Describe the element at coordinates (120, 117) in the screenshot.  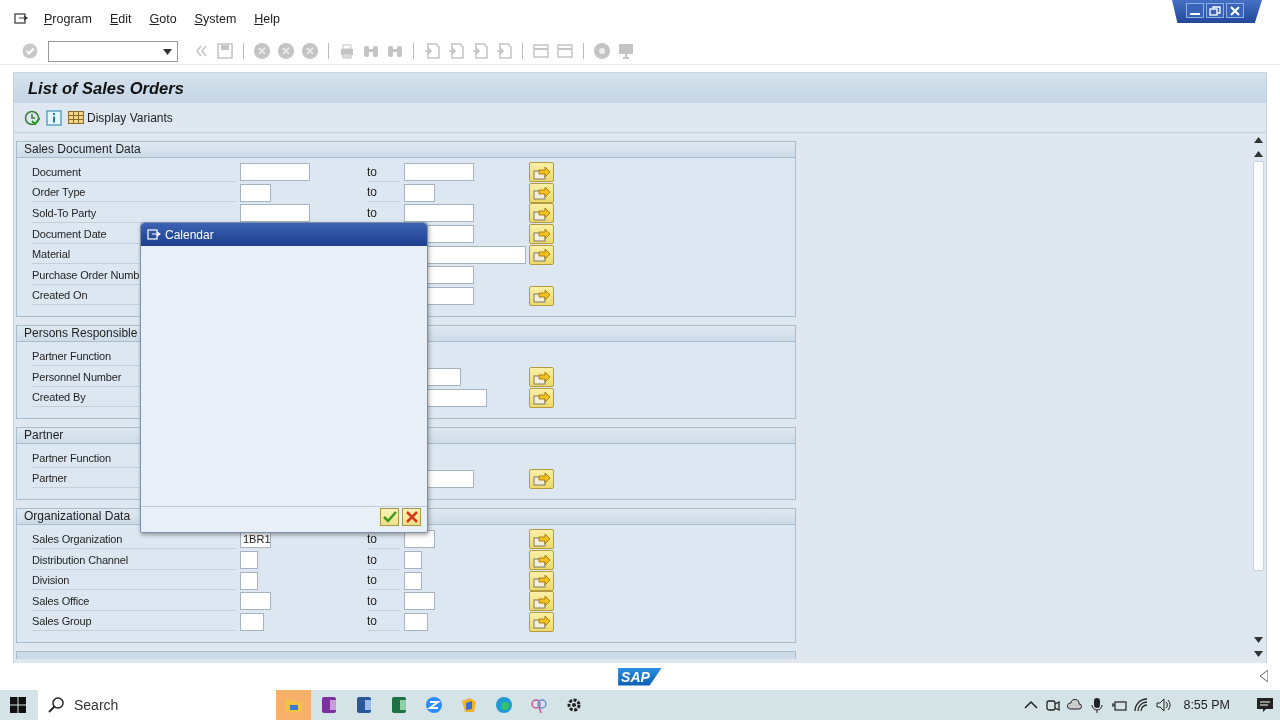
I see `variants-button: Display Variants` at that location.